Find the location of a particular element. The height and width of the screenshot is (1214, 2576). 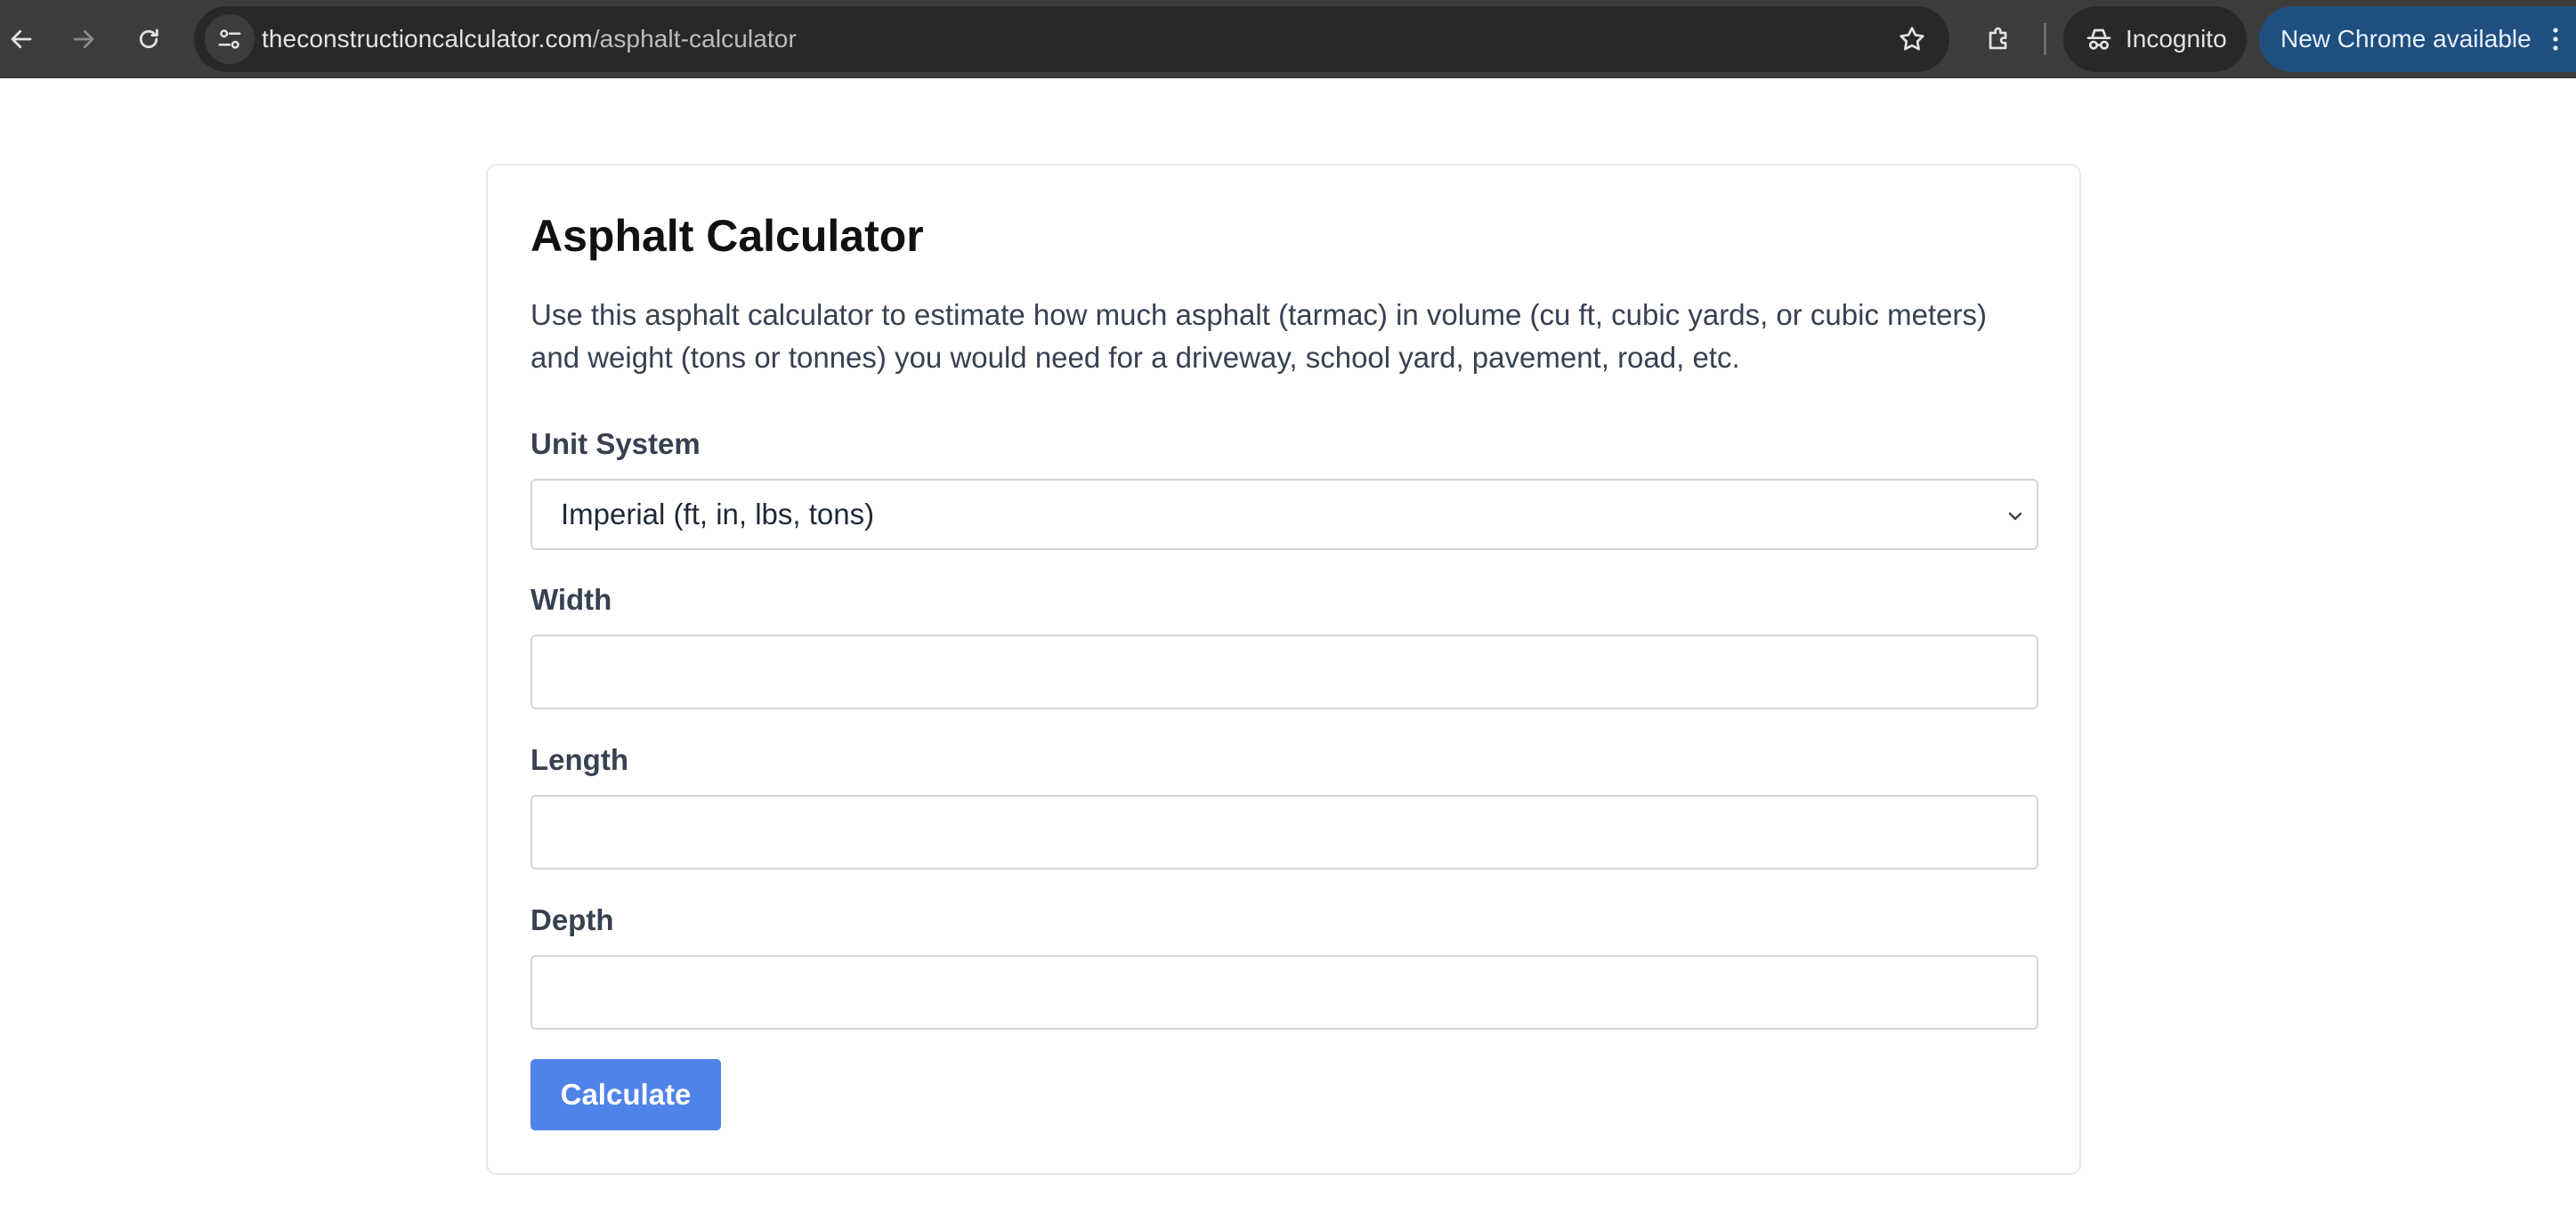

incognito-label: Incognito is located at coordinates (2176, 39).